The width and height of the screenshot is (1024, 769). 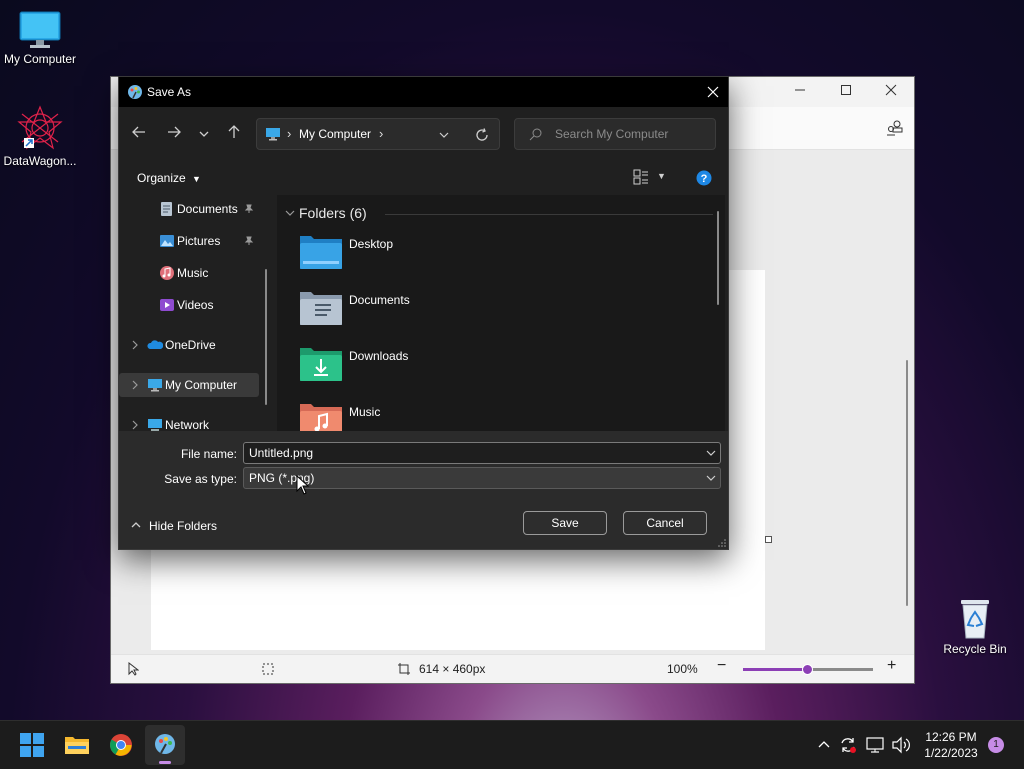 I want to click on desktop-icon-recycle-bin: Recycle Bin, so click(x=975, y=626).